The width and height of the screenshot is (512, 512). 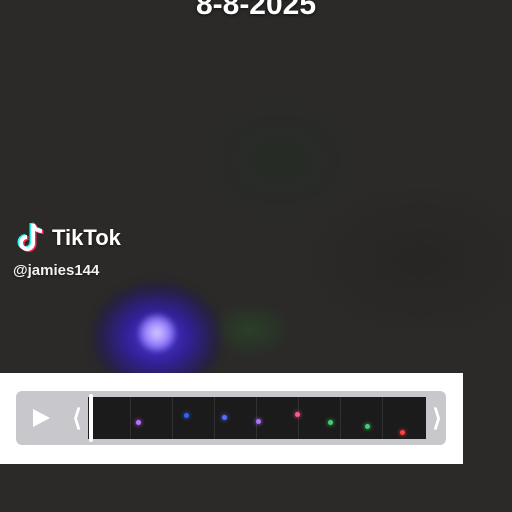 What do you see at coordinates (77, 418) in the screenshot?
I see `trim-handle-left: ⟨` at bounding box center [77, 418].